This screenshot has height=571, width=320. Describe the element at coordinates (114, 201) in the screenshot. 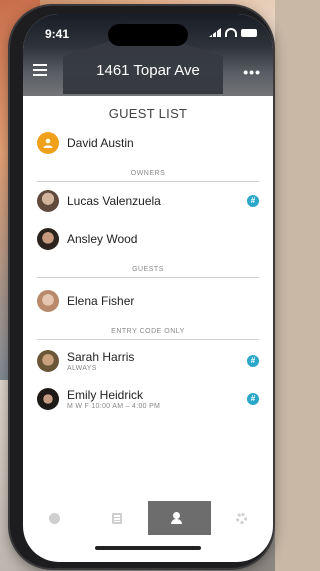

I see `owner-name: Lucas Valenzuela` at that location.